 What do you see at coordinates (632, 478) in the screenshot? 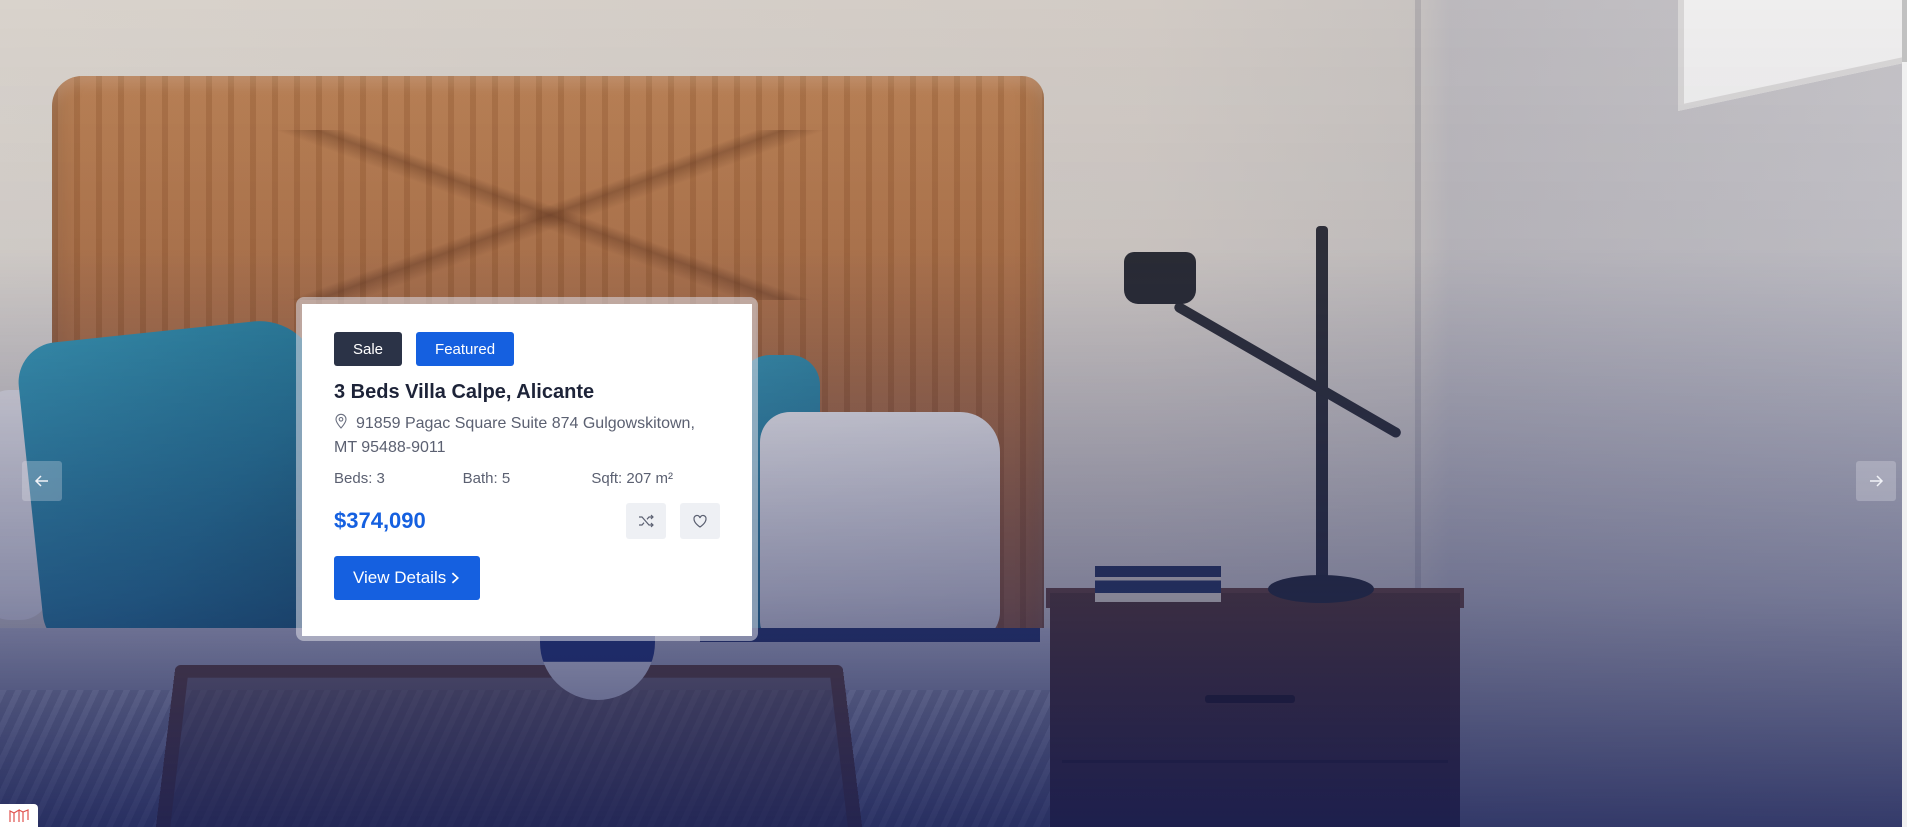
I see `sqft-area: Sqft: 207 m²` at bounding box center [632, 478].